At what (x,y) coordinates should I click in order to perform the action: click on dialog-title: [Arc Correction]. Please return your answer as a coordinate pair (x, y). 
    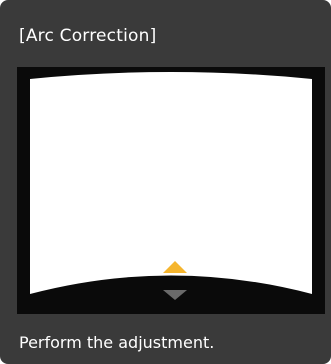
    Looking at the image, I should click on (88, 36).